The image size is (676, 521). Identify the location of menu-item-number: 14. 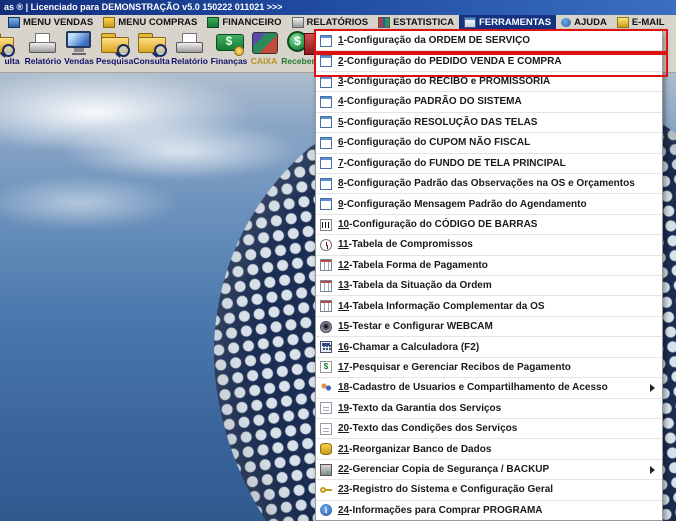
(344, 306).